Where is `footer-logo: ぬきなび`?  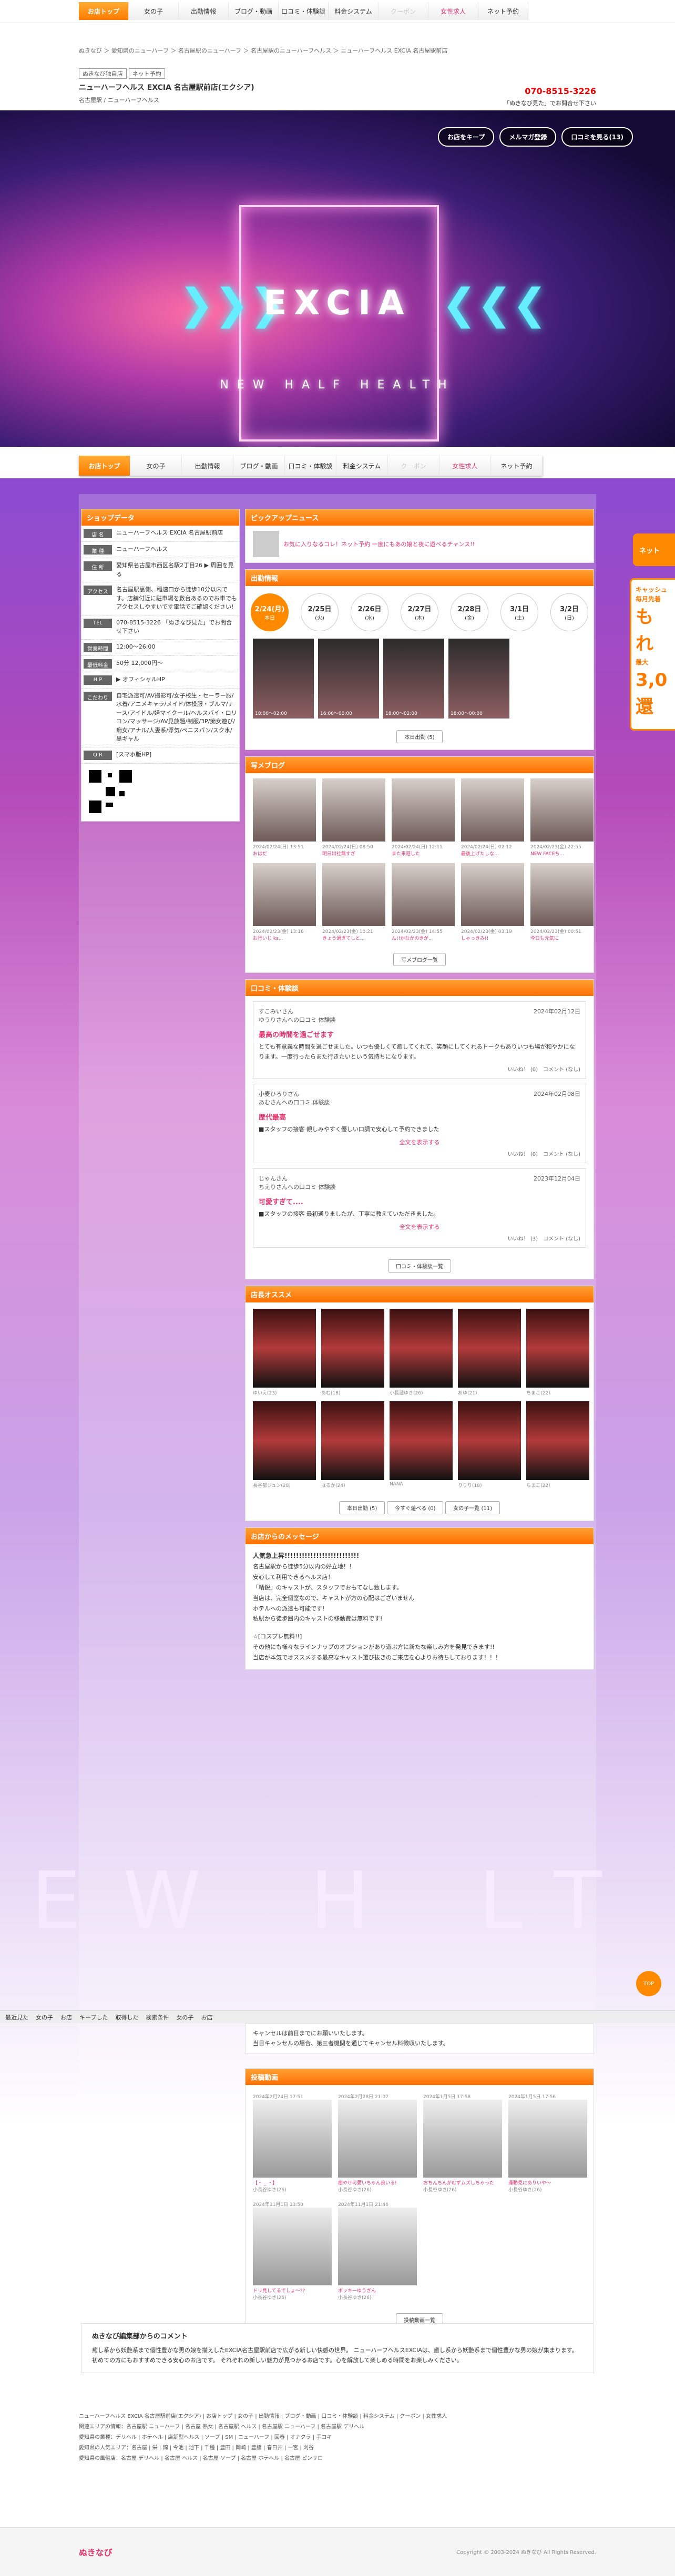 footer-logo: ぬきなび is located at coordinates (95, 2552).